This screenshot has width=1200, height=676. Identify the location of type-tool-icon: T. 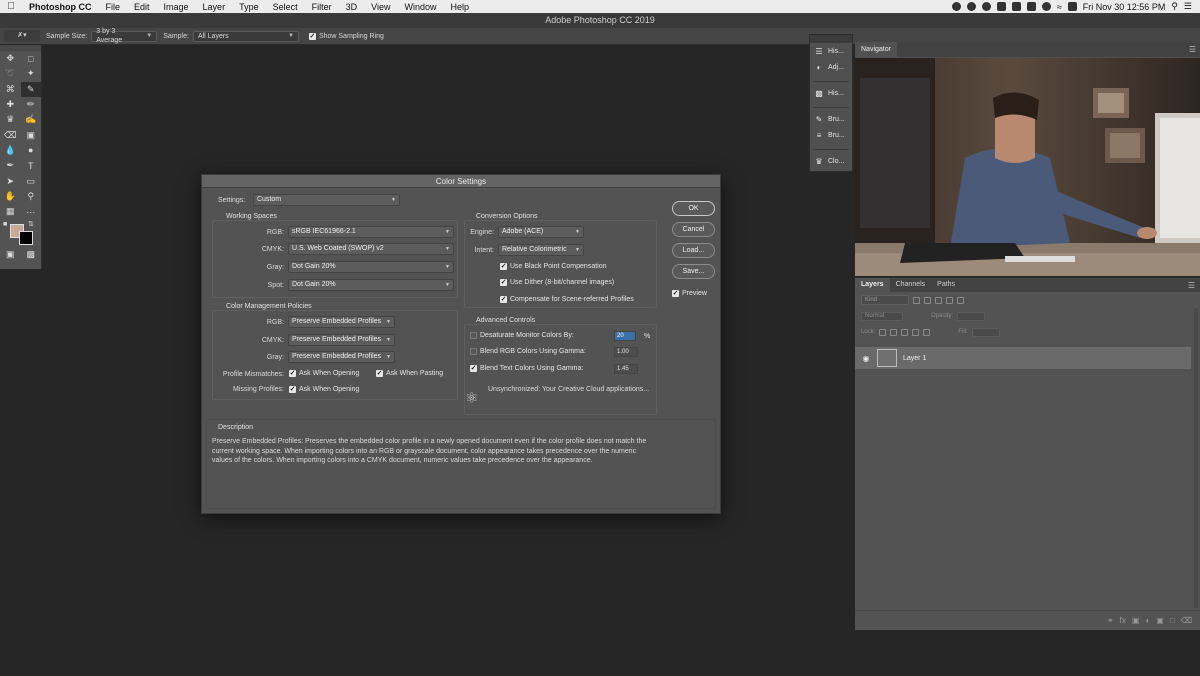
(31, 165).